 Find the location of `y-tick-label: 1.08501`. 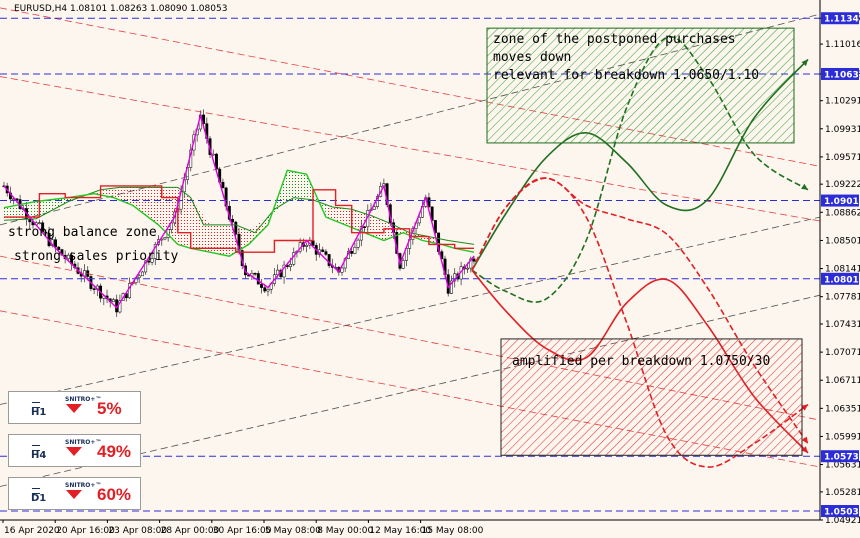

y-tick-label: 1.08501 is located at coordinates (842, 241).